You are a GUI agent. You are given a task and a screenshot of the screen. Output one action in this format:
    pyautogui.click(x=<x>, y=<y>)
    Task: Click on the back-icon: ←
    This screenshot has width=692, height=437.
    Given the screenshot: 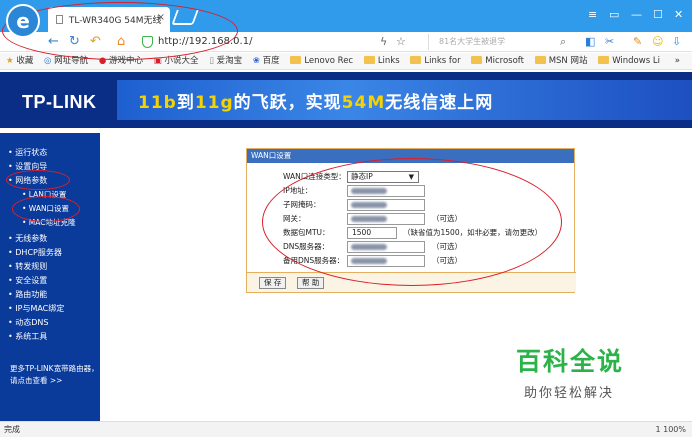 What is the action you would take?
    pyautogui.click(x=53, y=41)
    